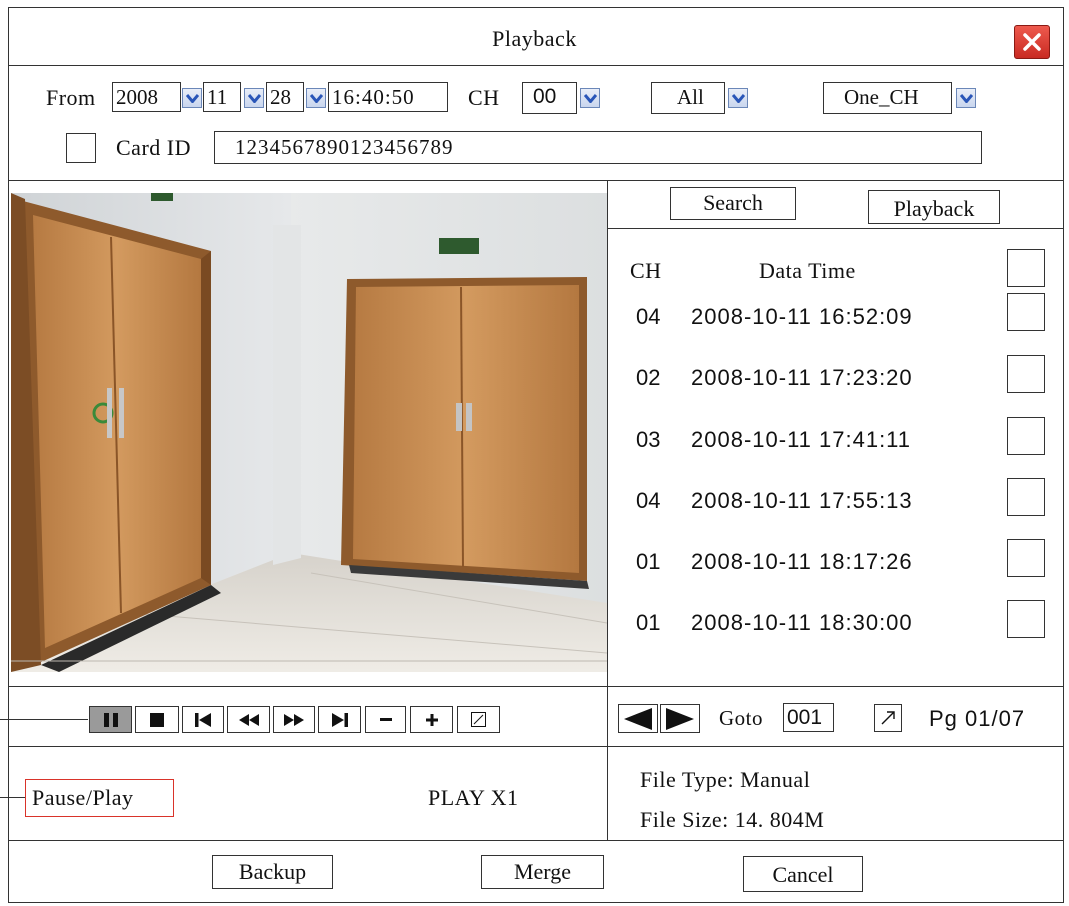 Image resolution: width=1069 pixels, height=906 pixels. Describe the element at coordinates (977, 718) in the screenshot. I see `page-indicator: Pg 01/07` at that location.